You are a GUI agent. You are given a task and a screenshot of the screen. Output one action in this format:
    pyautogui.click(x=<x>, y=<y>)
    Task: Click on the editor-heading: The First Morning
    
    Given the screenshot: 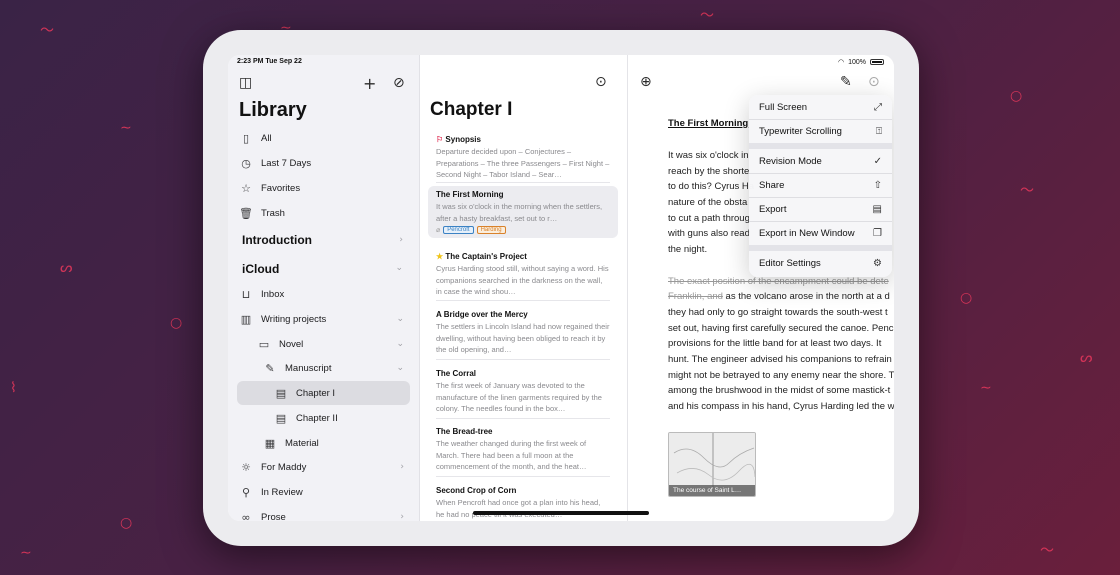 What is the action you would take?
    pyautogui.click(x=708, y=123)
    